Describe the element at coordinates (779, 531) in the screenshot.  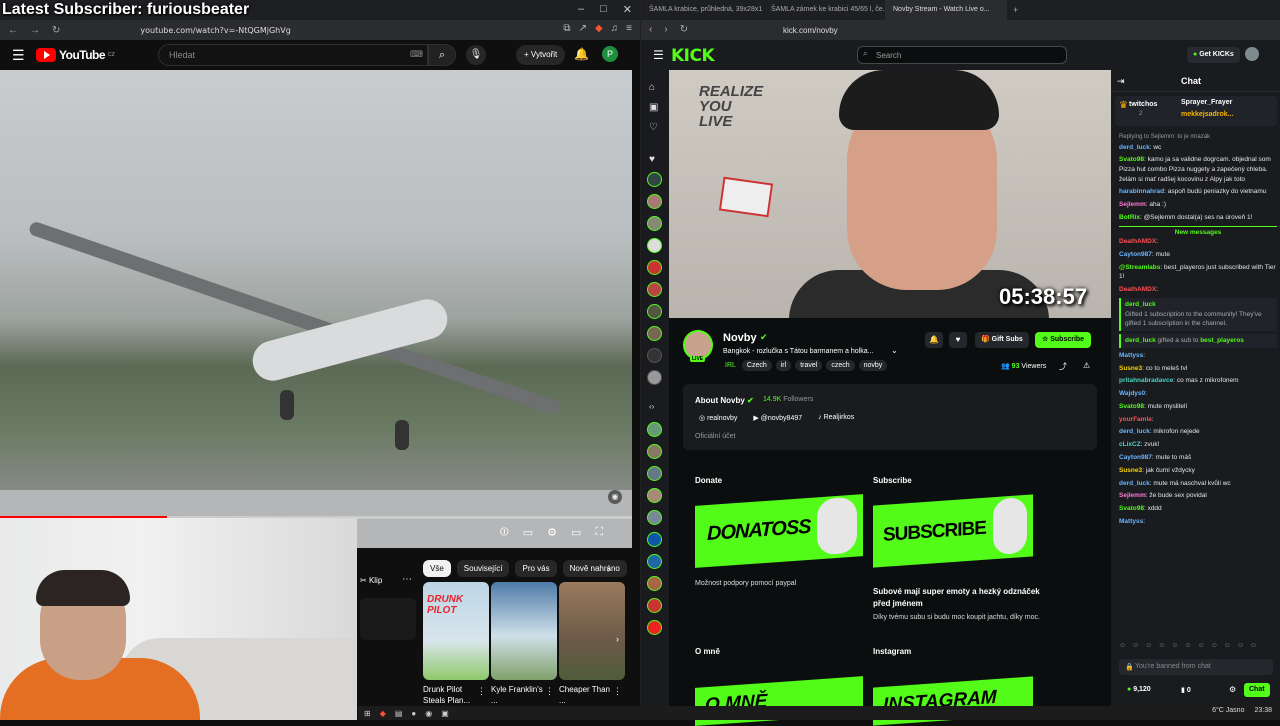
I see `donate-banner: DONATOSS` at that location.